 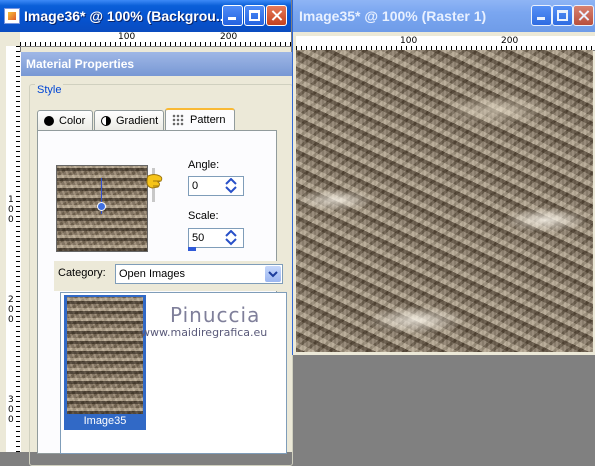 I want to click on scale-up-arrow-icon, so click(x=231, y=234).